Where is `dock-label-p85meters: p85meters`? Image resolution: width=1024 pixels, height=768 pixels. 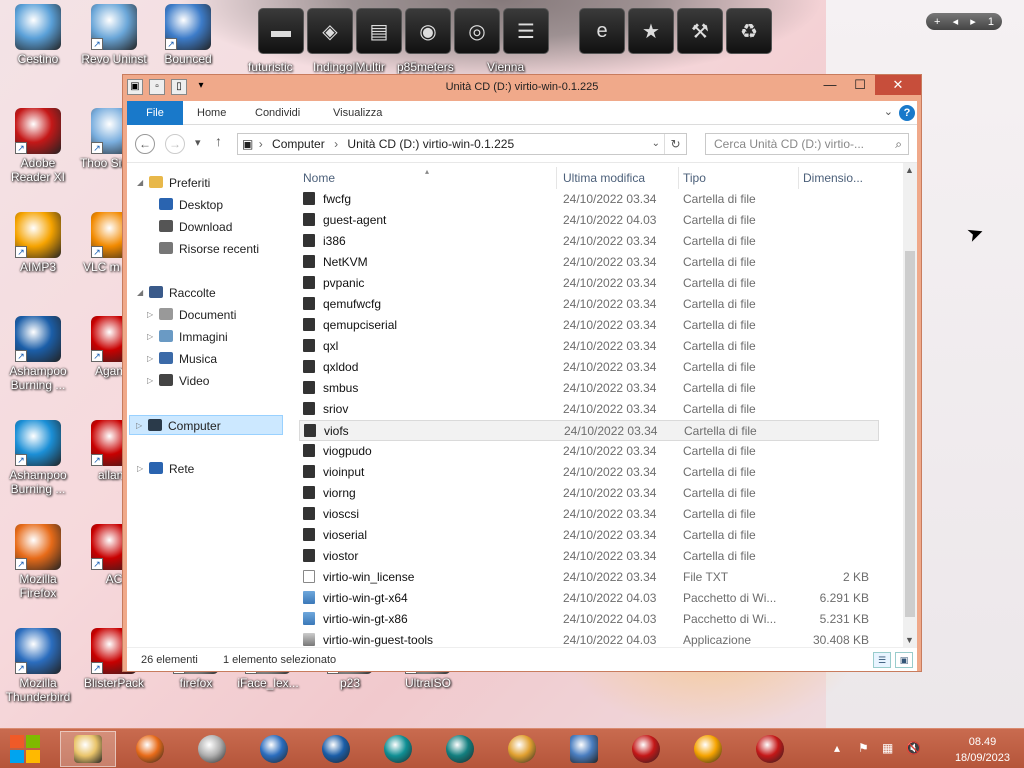 dock-label-p85meters: p85meters is located at coordinates (425, 67).